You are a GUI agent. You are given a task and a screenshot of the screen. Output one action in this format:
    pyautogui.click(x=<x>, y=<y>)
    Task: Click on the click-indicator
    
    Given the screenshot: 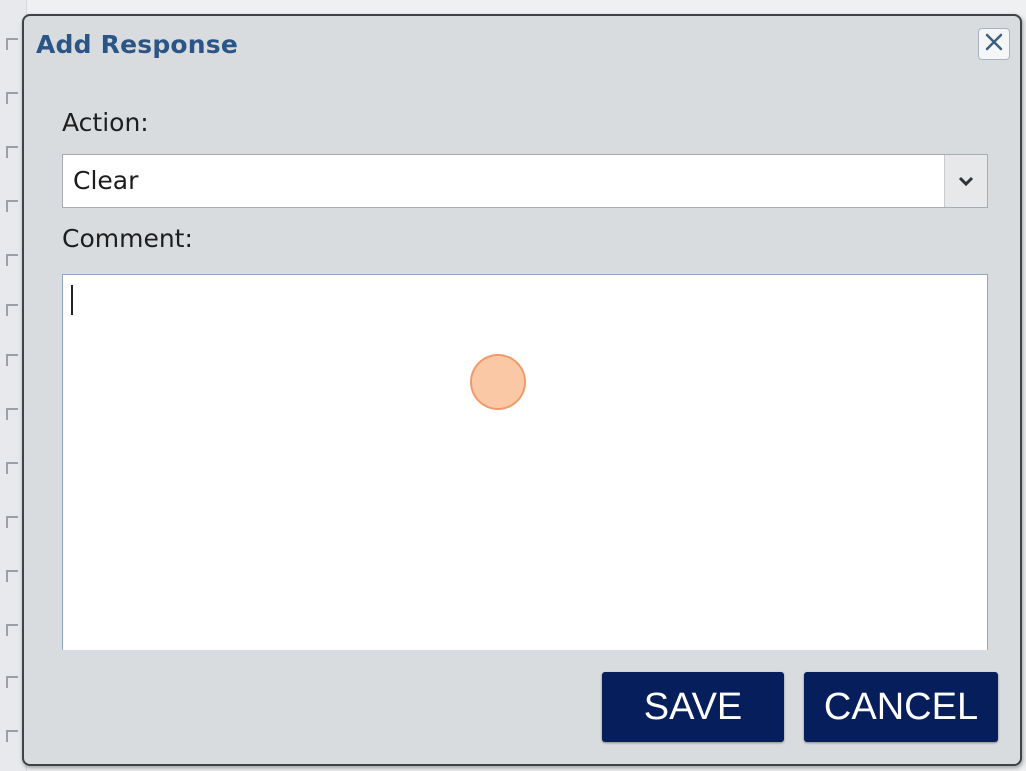 What is the action you would take?
    pyautogui.click(x=498, y=382)
    